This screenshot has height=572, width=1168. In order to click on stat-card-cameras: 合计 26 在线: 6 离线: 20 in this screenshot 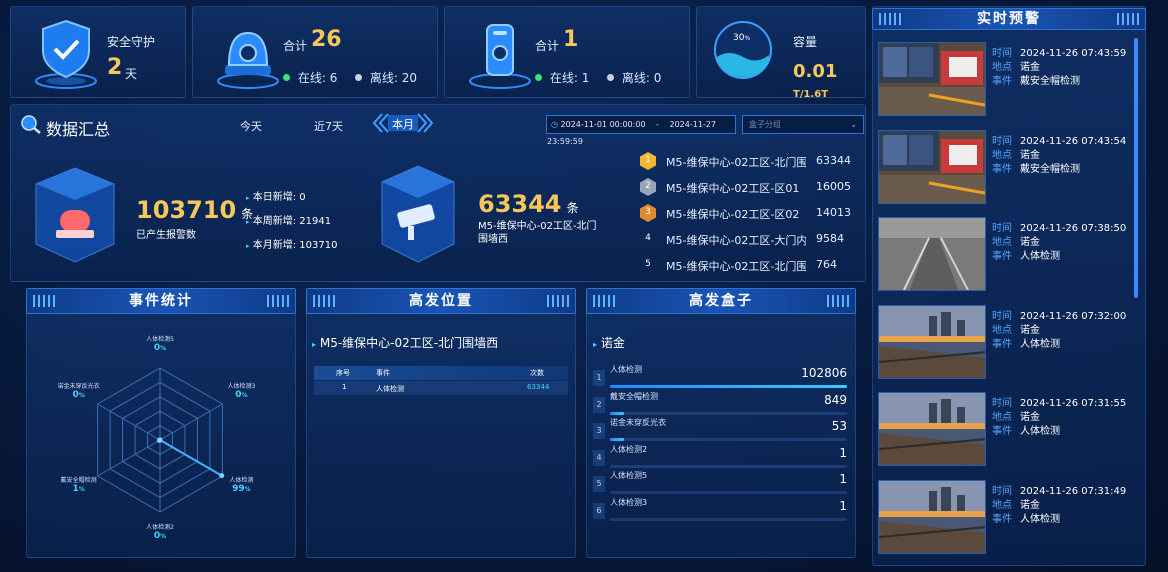, I will do `click(315, 52)`.